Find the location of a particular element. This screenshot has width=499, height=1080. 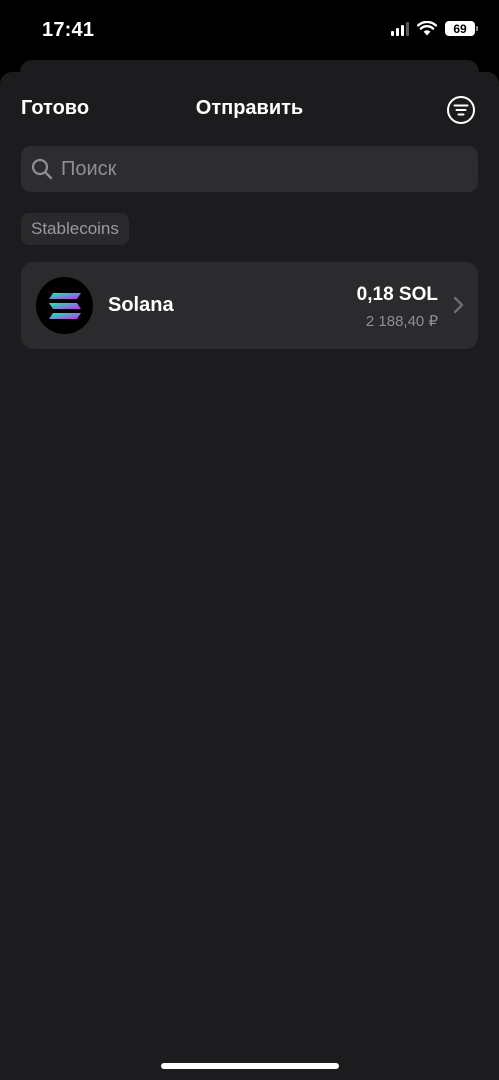

section-chip-stablecoins: Stablecoins is located at coordinates (75, 229).